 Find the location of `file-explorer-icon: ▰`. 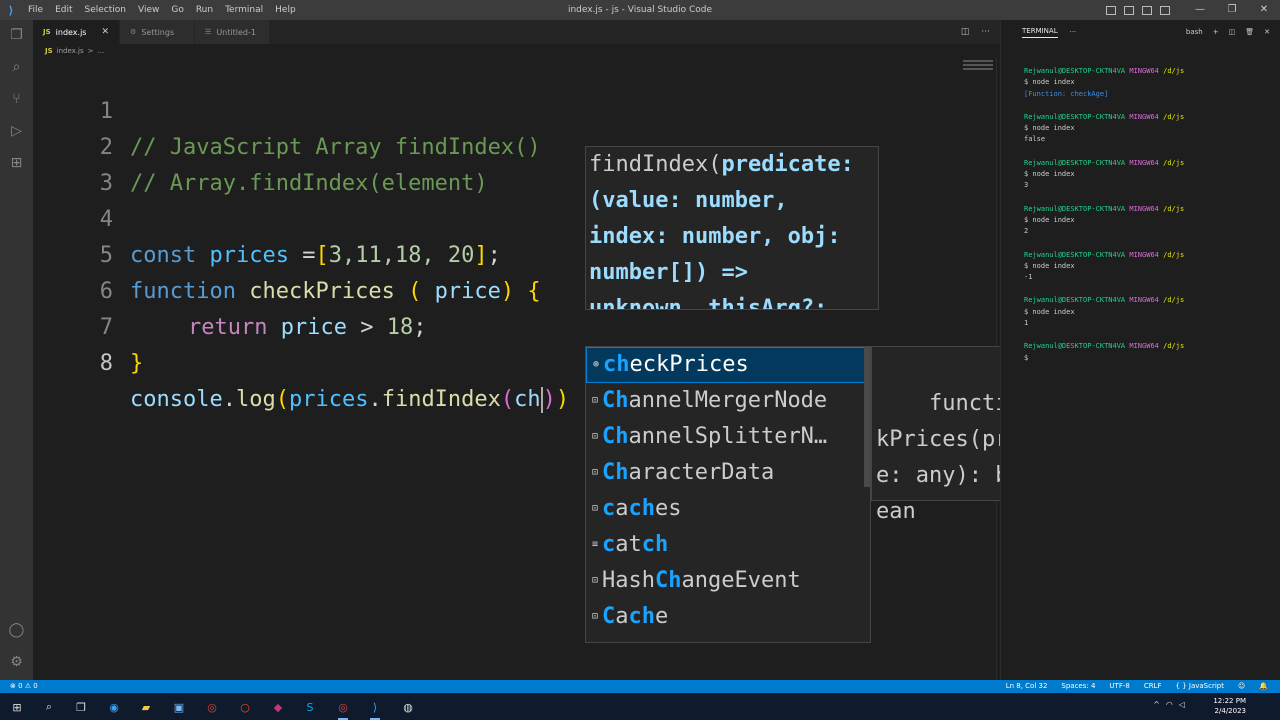

file-explorer-icon: ▰ is located at coordinates (146, 707).